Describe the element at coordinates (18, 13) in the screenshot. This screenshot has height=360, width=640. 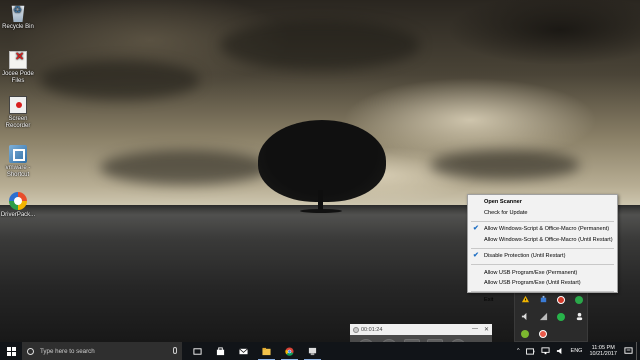
I see `recycle-bin-icon` at that location.